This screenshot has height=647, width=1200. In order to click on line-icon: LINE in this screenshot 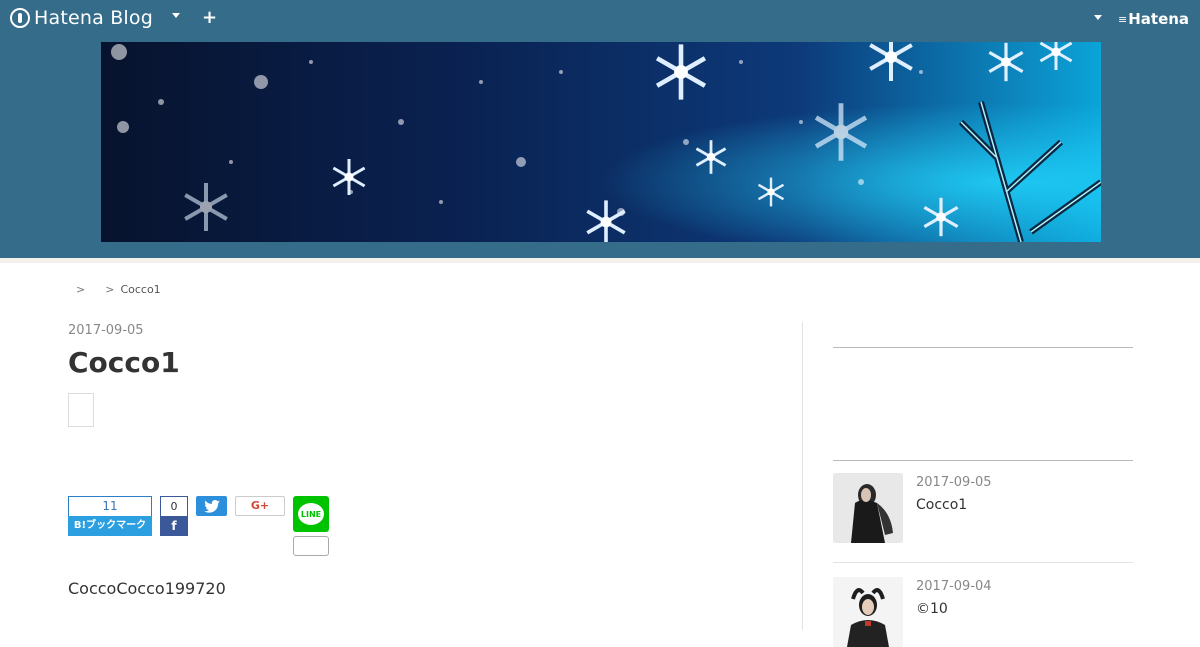, I will do `click(311, 514)`.